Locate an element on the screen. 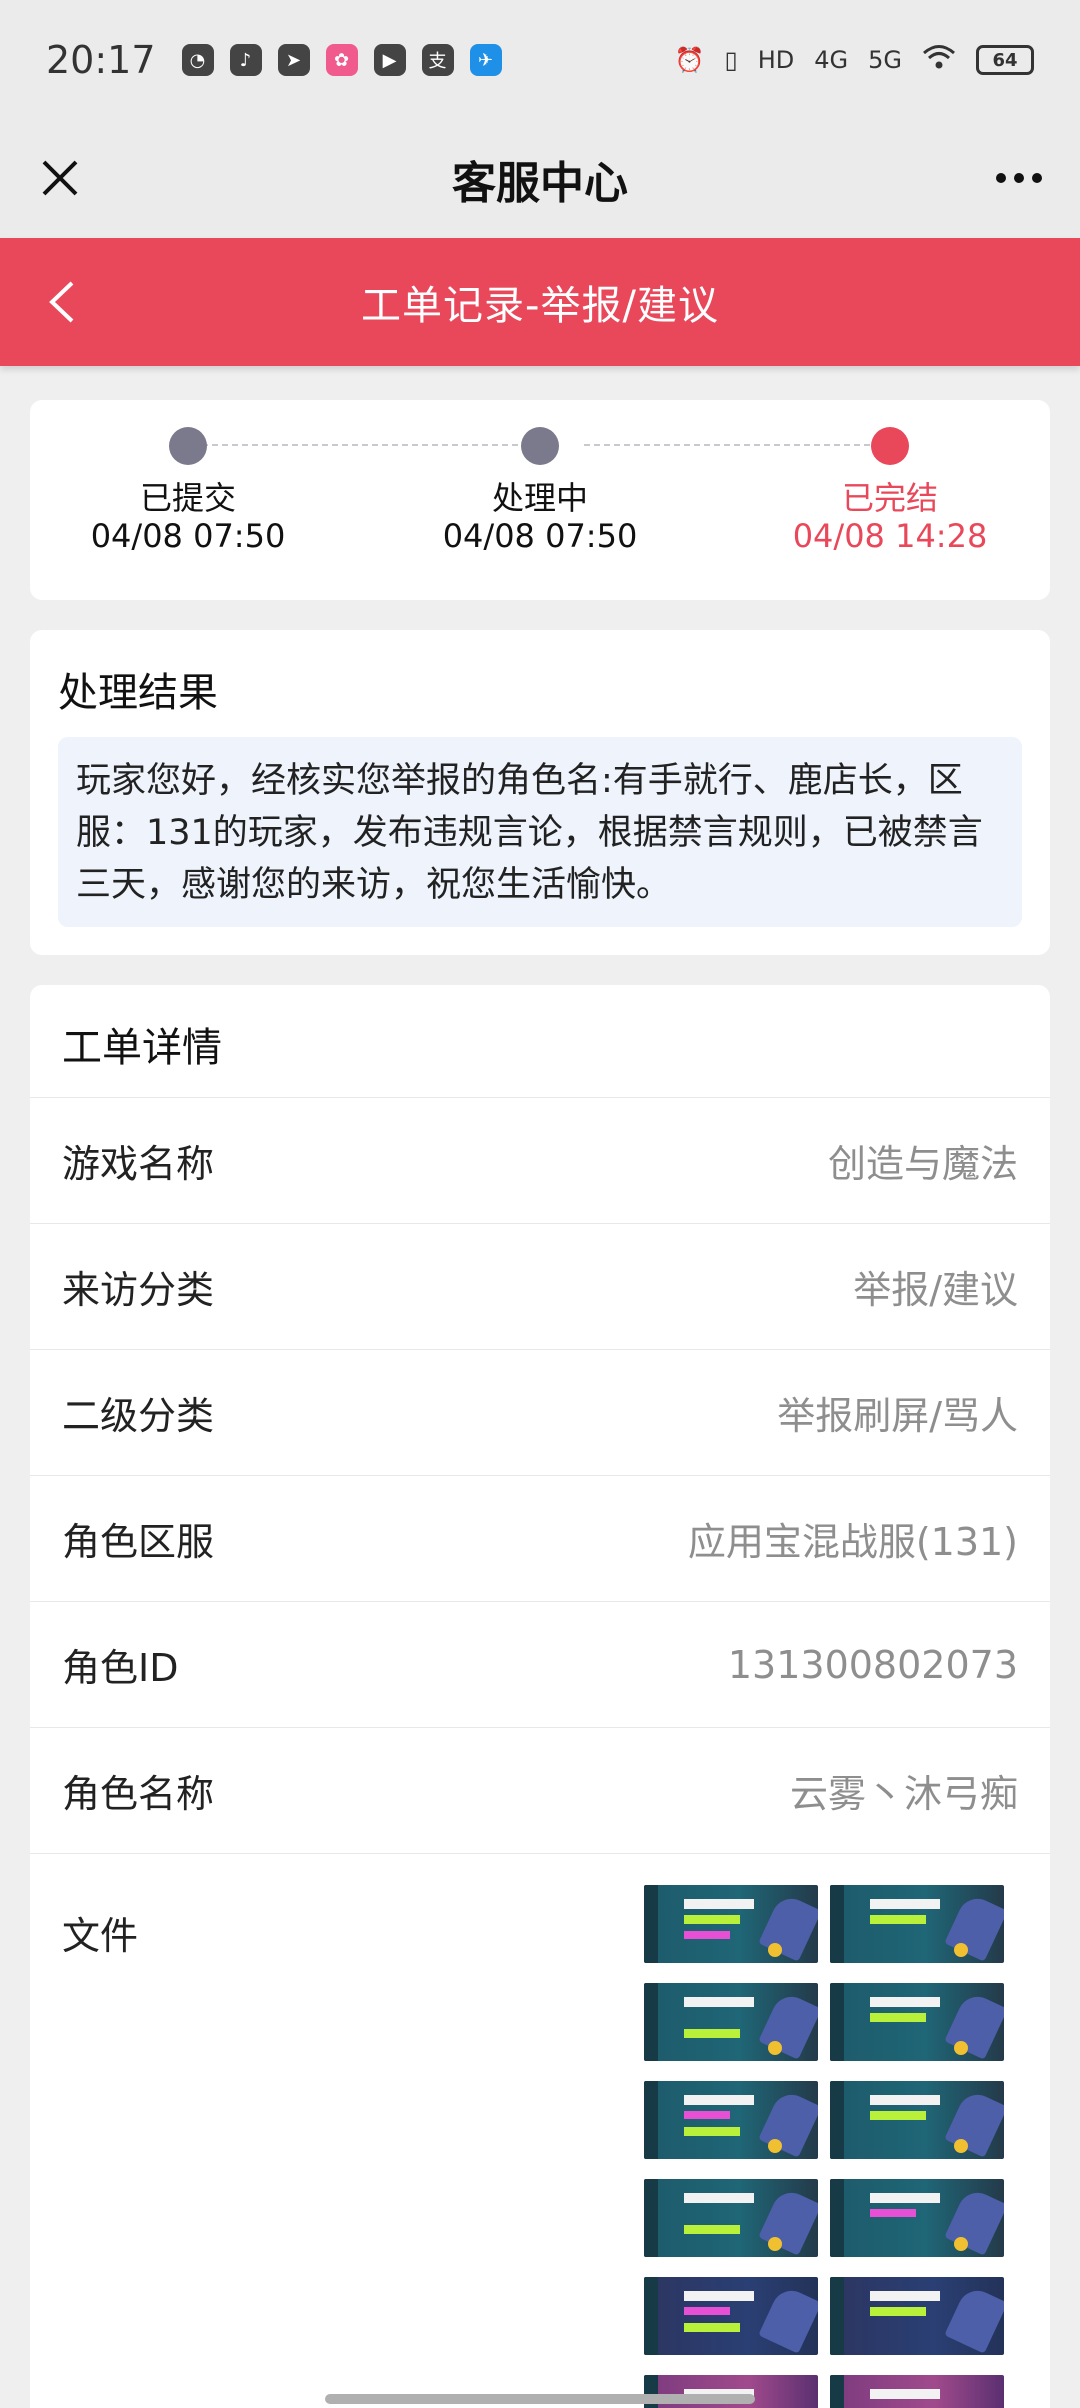  alarm-icon: ⏰ is located at coordinates (689, 60).